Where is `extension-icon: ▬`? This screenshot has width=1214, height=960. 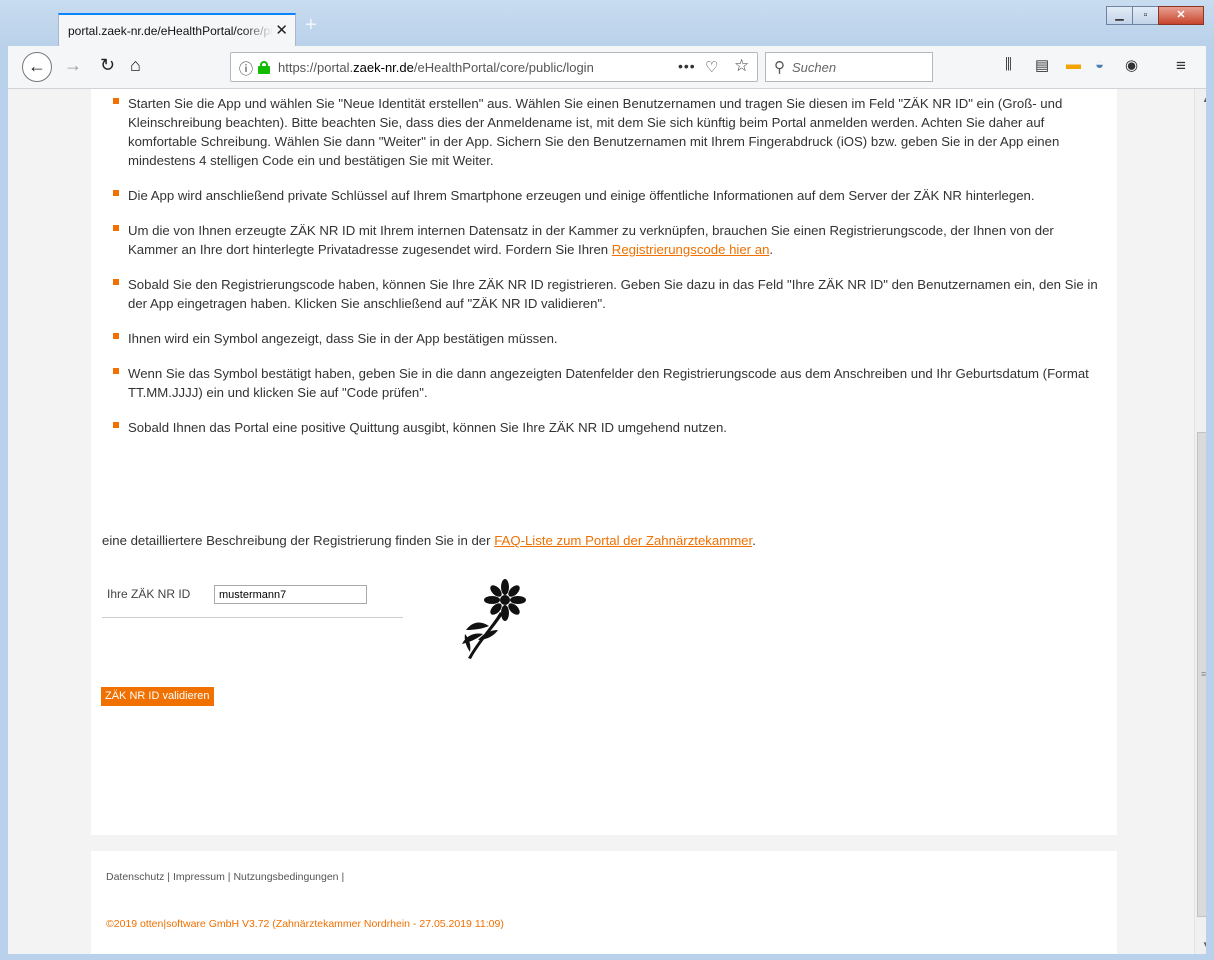 extension-icon: ▬ is located at coordinates (1073, 64).